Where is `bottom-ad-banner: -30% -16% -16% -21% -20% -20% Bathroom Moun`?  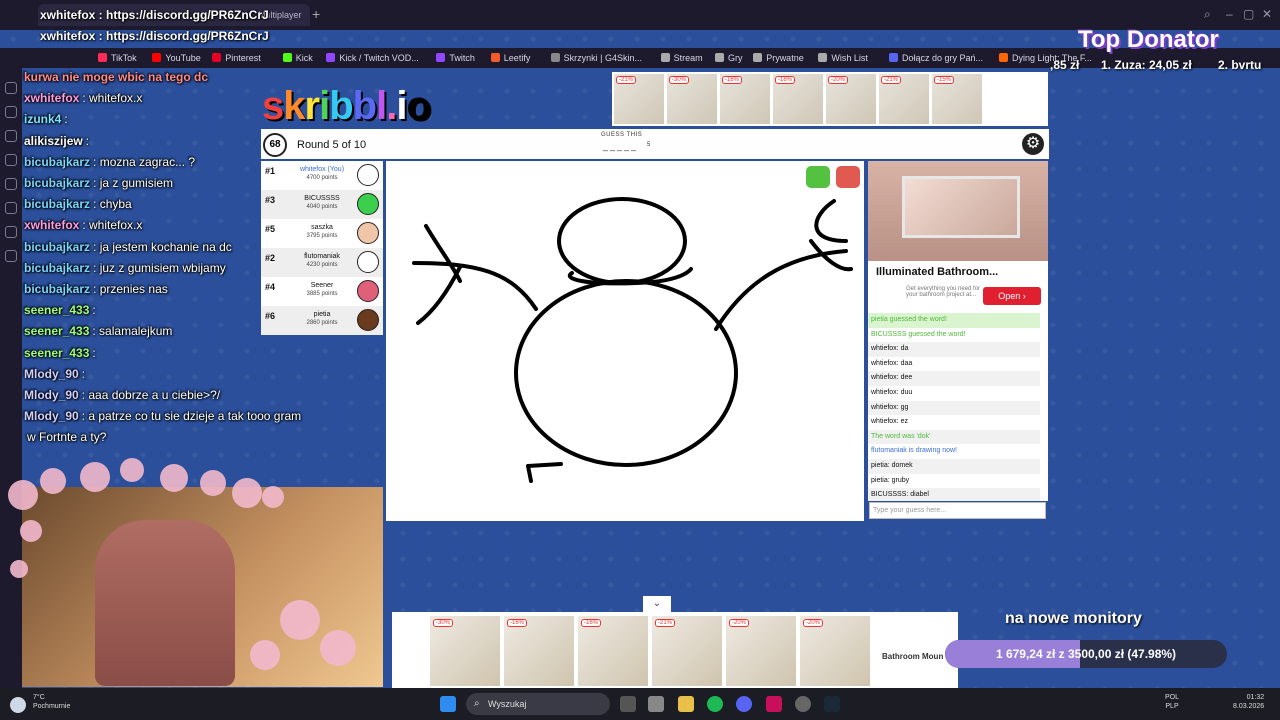
bottom-ad-banner: -30% -16% -16% -21% -20% -20% Bathroom Moun is located at coordinates (675, 650).